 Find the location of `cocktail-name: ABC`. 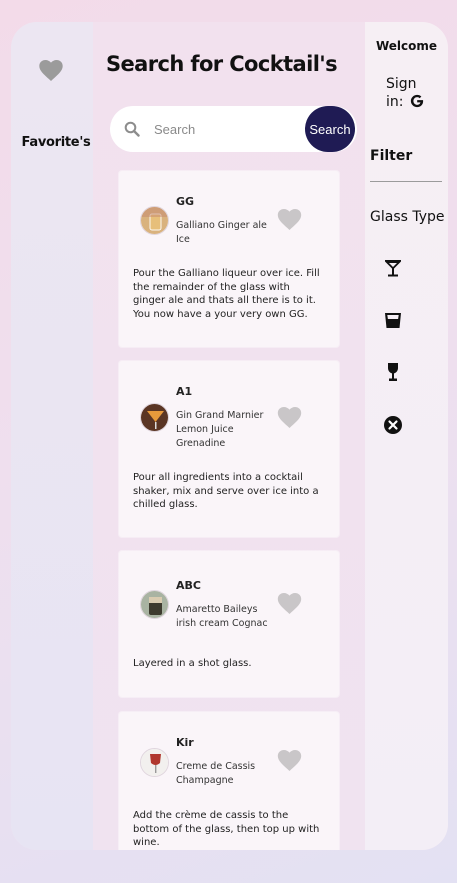

cocktail-name: ABC is located at coordinates (188, 585).